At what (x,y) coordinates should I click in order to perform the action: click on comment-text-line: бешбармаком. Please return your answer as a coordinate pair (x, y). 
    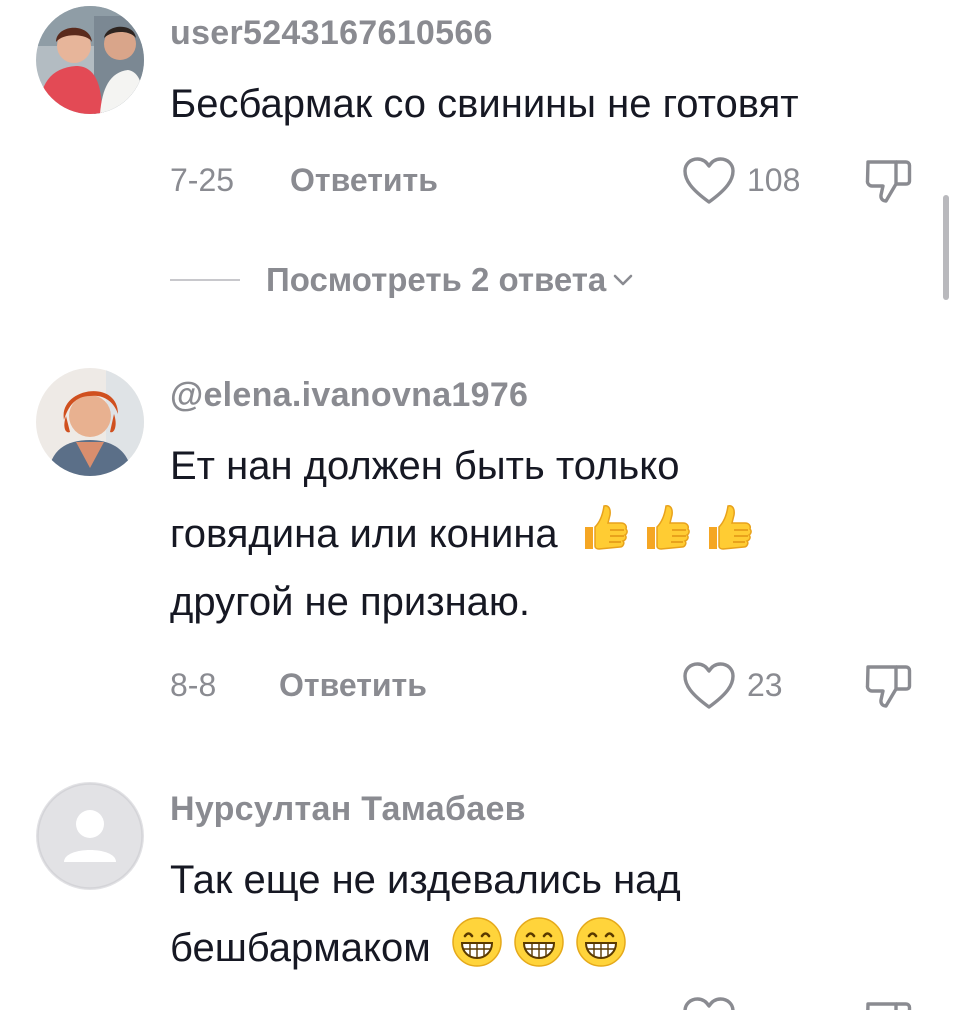
    Looking at the image, I should click on (540, 948).